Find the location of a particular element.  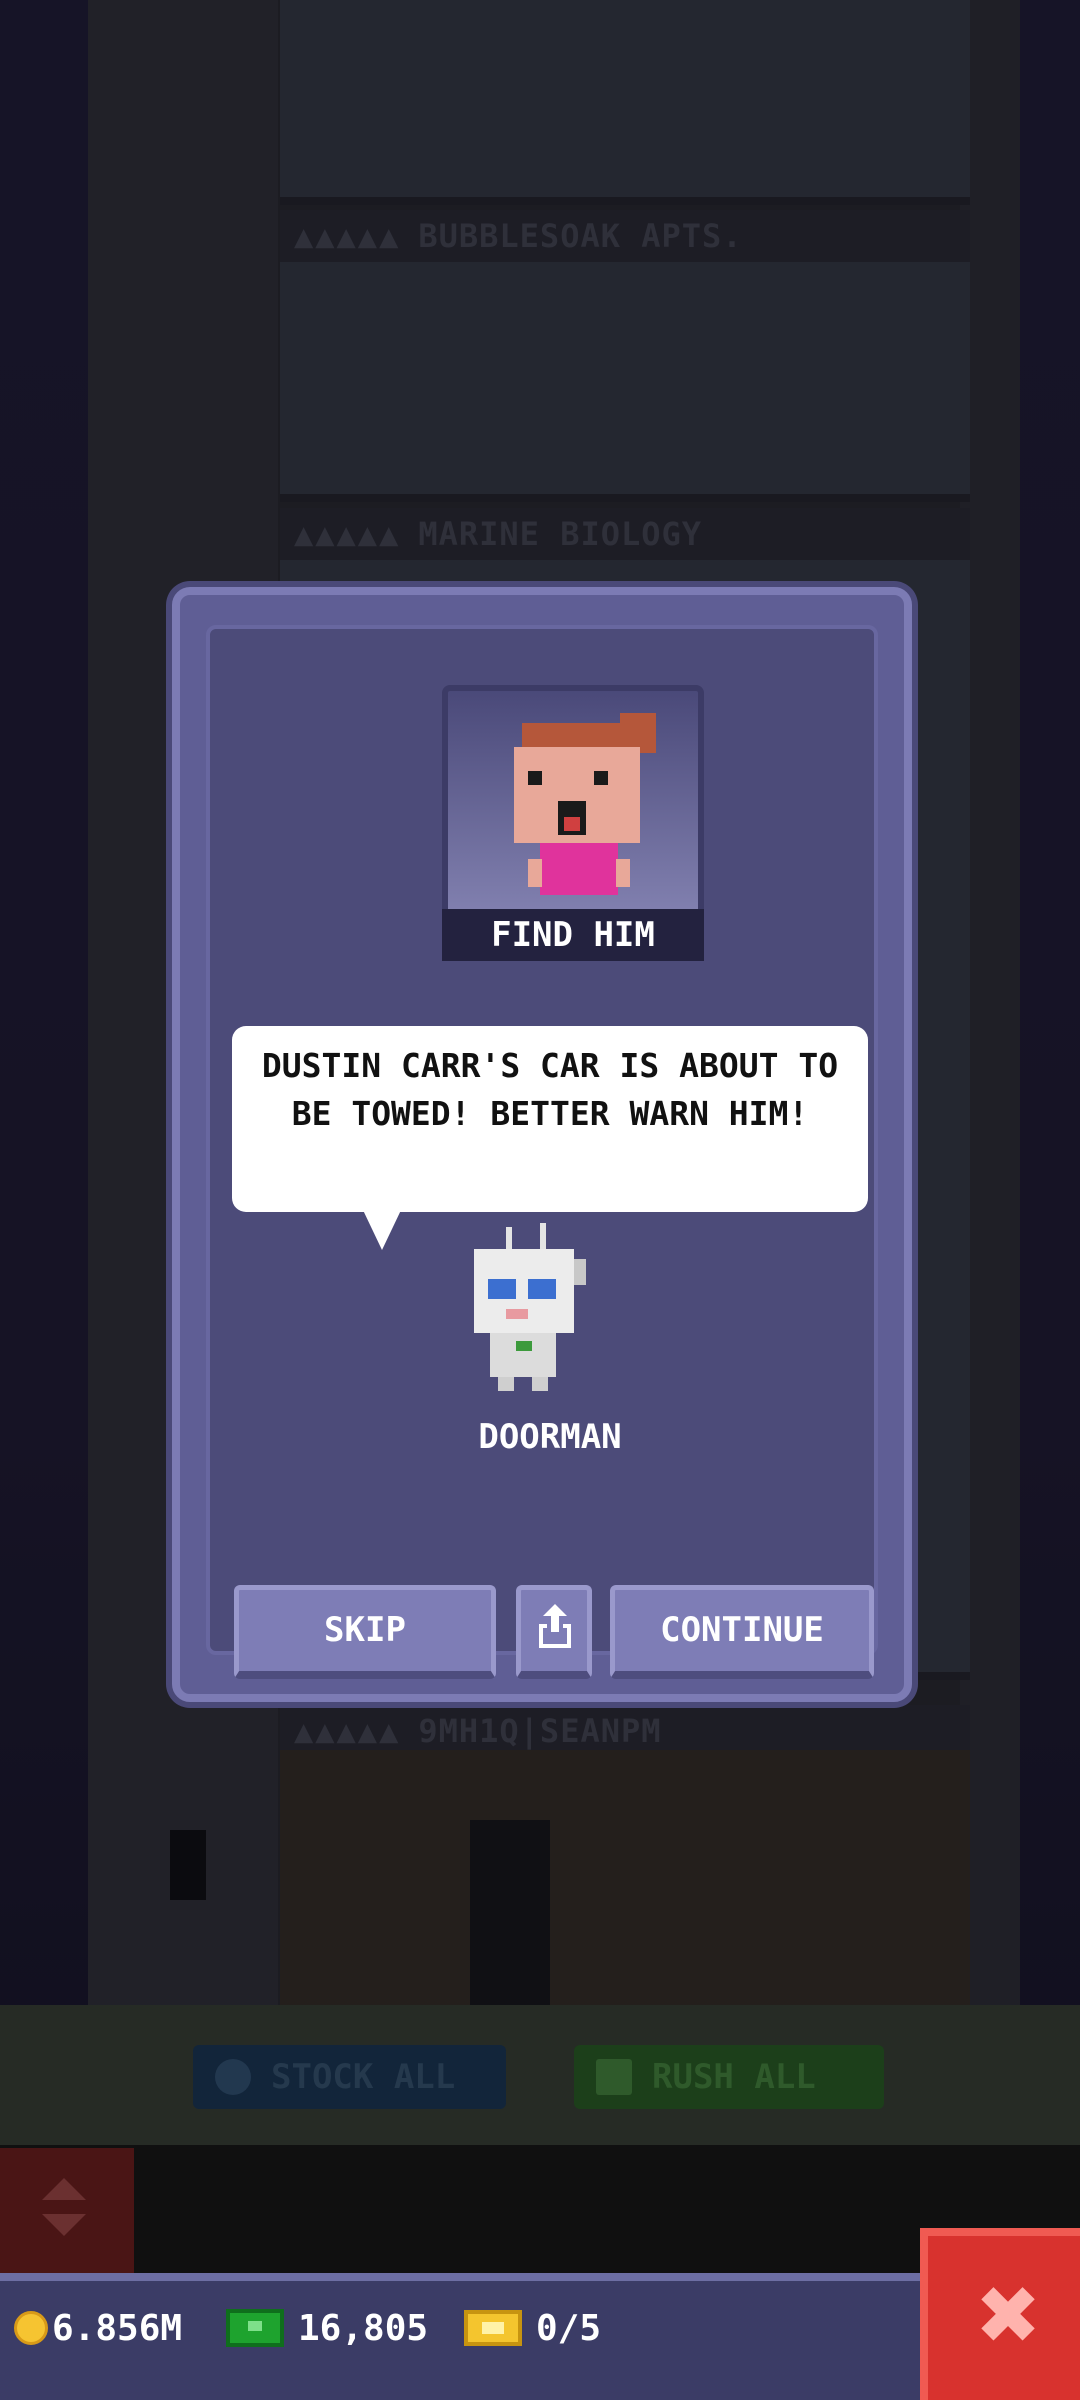

share-button is located at coordinates (554, 1632).